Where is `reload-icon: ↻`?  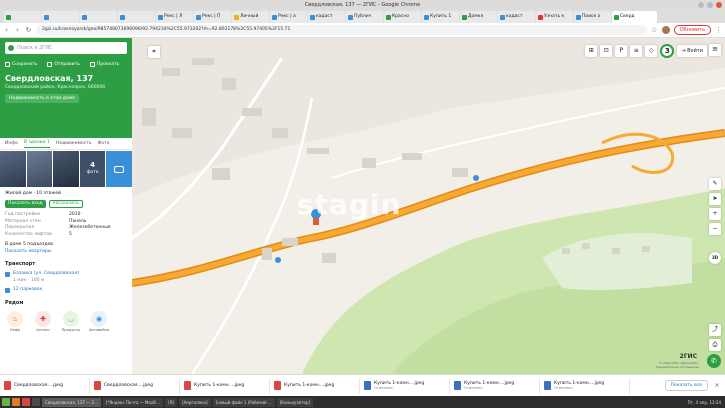
reload-icon: ↻ is located at coordinates (28, 30).